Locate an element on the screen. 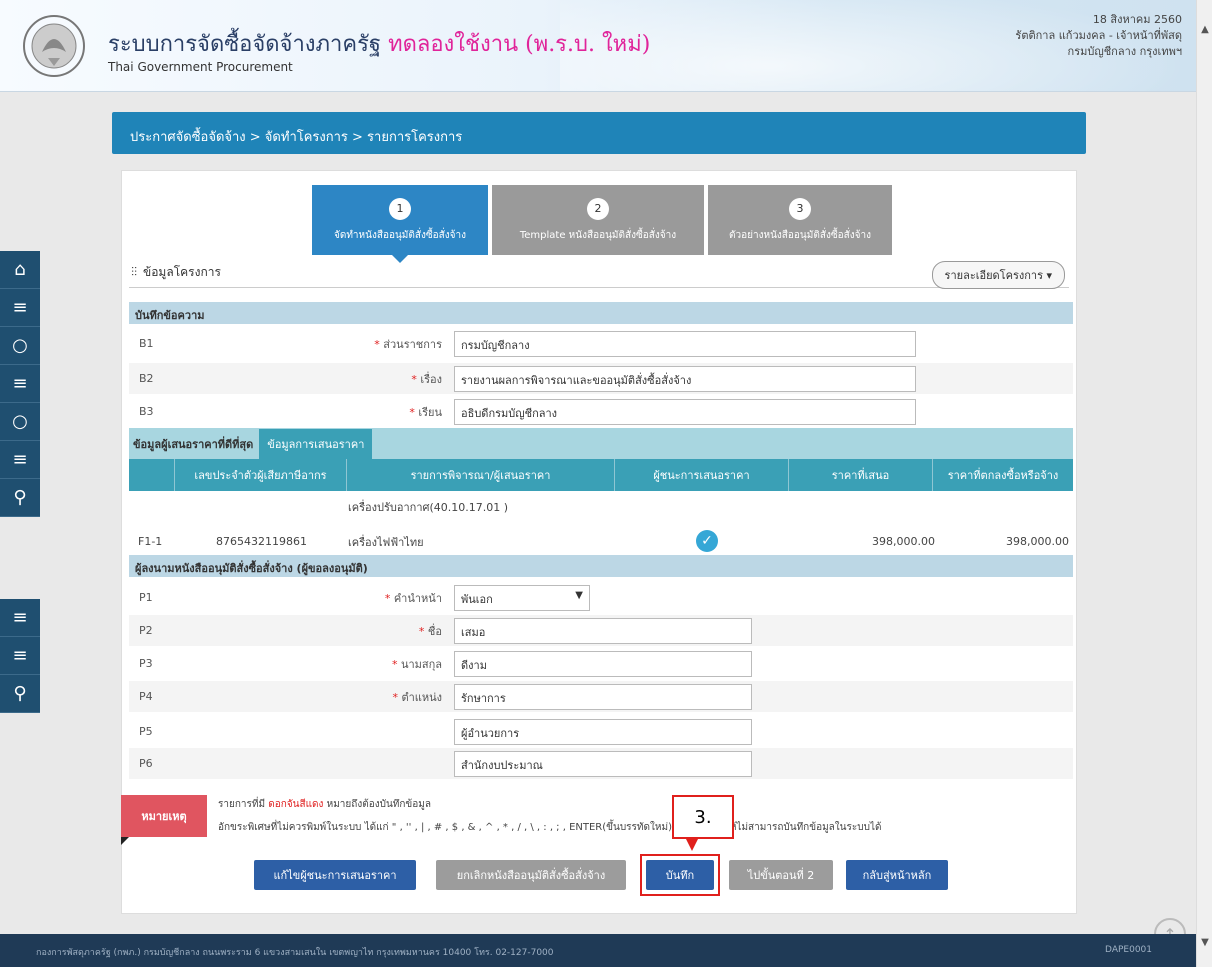  form-row-p5: P5 ผู้อำนวยการ is located at coordinates (601, 731).